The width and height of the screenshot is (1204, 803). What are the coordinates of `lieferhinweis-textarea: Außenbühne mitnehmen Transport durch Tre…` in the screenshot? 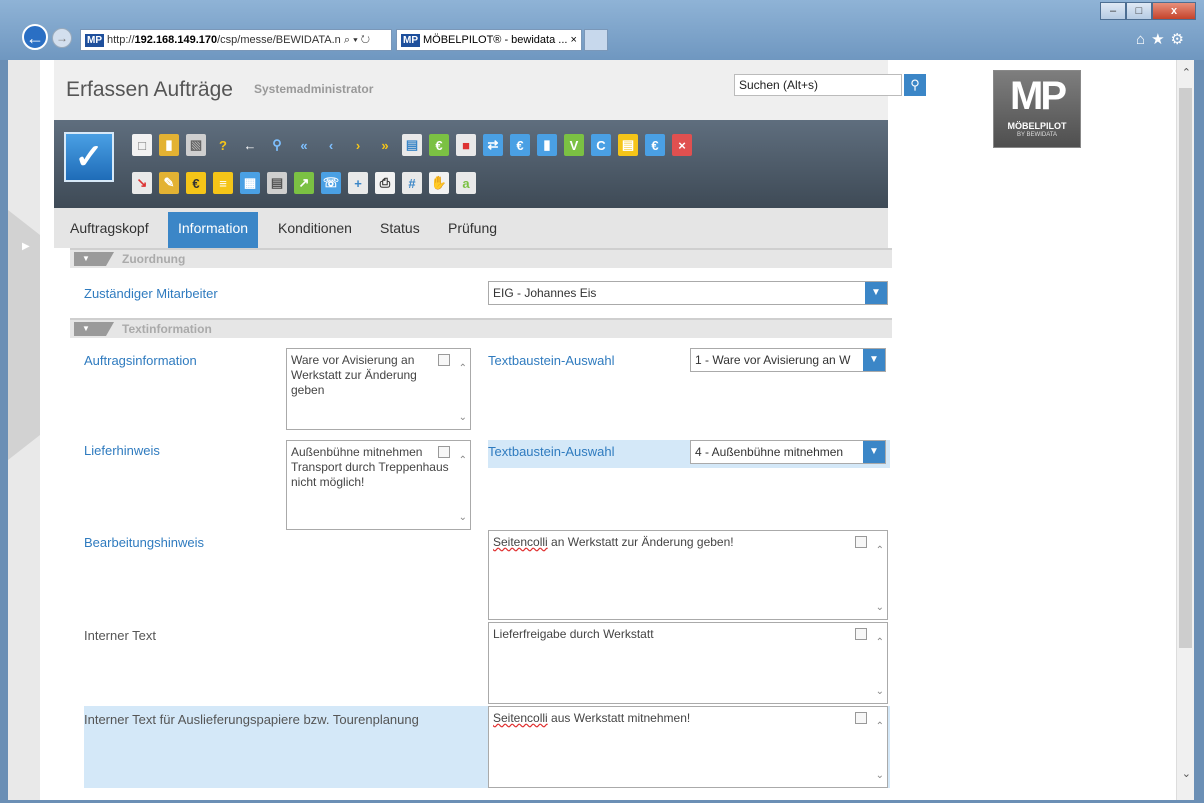 It's located at (378, 485).